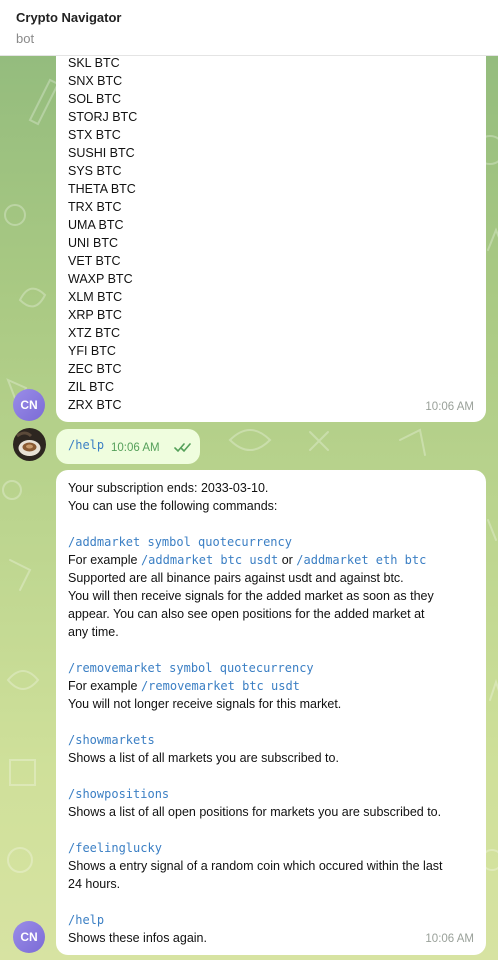 This screenshot has height=960, width=498. Describe the element at coordinates (137, 938) in the screenshot. I see `command-description: Shows these infos again.` at that location.